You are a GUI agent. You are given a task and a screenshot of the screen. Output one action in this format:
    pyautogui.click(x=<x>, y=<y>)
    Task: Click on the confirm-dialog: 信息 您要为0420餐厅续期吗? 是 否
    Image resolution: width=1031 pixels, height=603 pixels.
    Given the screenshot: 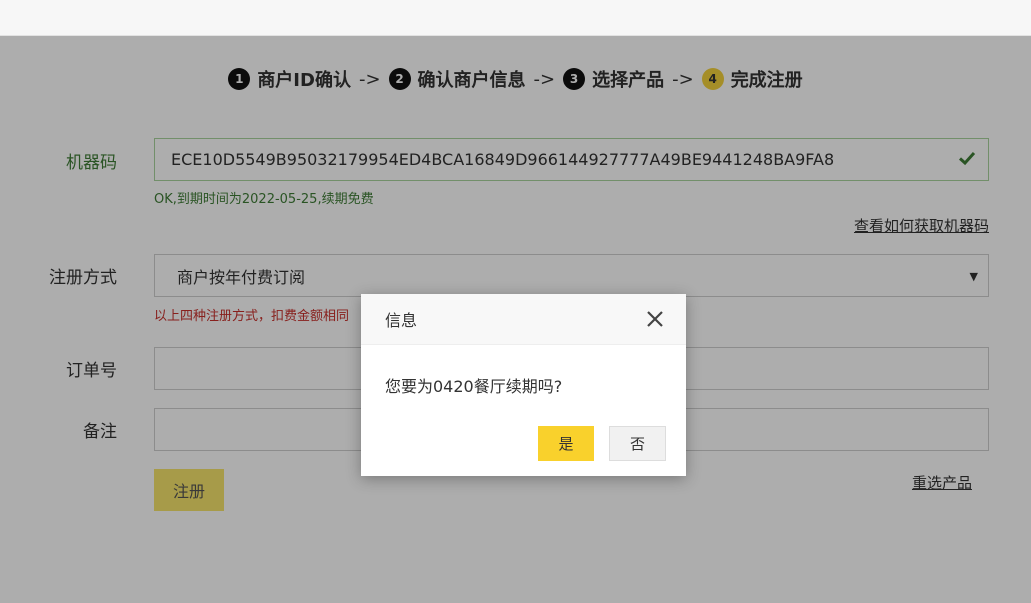 What is the action you would take?
    pyautogui.click(x=523, y=385)
    